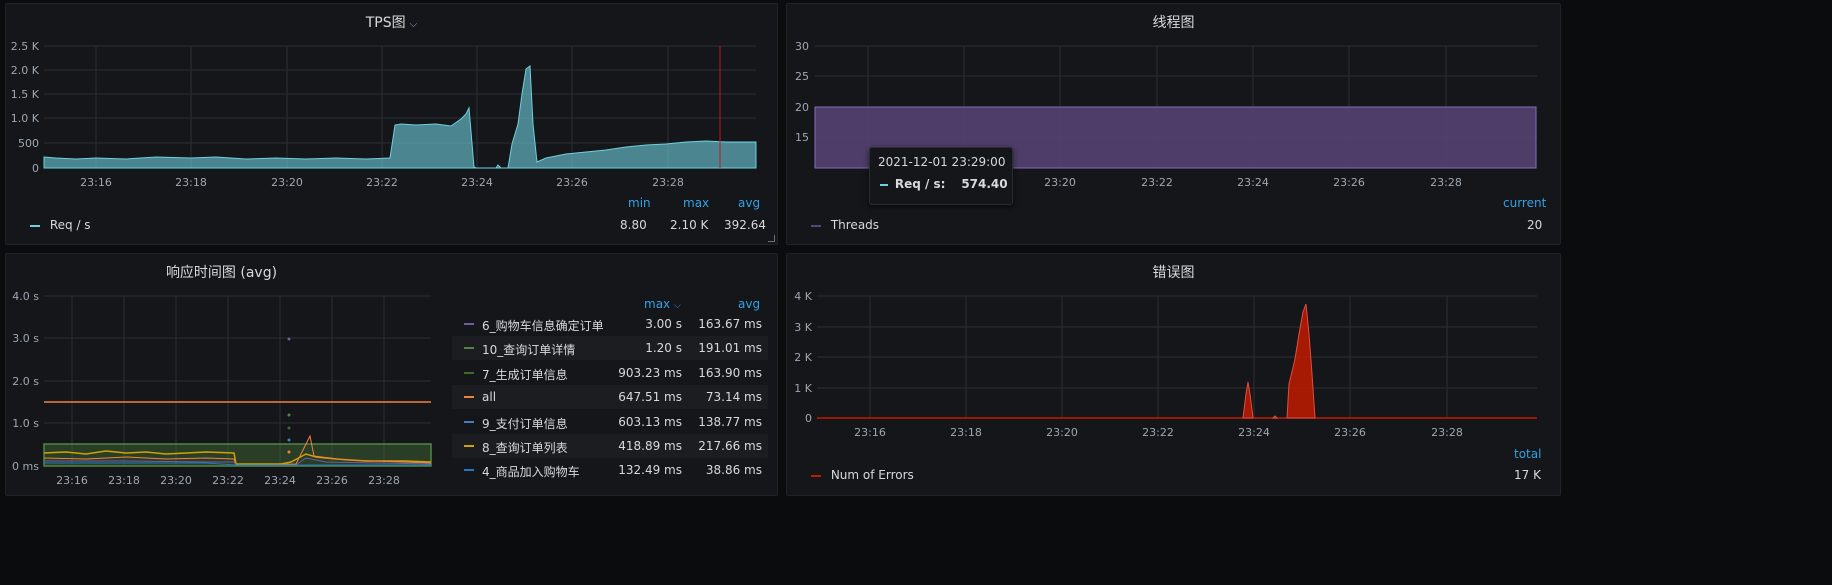 This screenshot has width=1832, height=585. I want to click on series-avg: 191.01 ms, so click(730, 348).